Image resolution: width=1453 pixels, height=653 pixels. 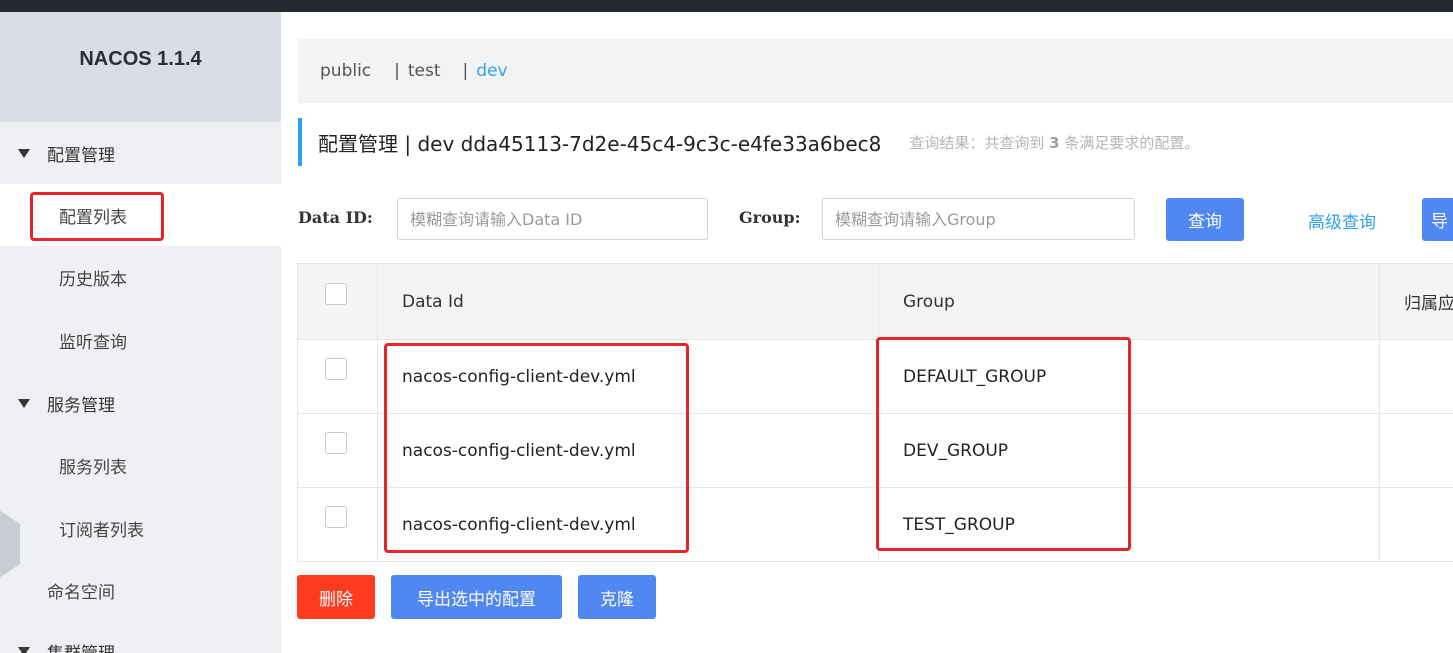 What do you see at coordinates (81, 405) in the screenshot?
I see `sidebar-group-label: 服务管理` at bounding box center [81, 405].